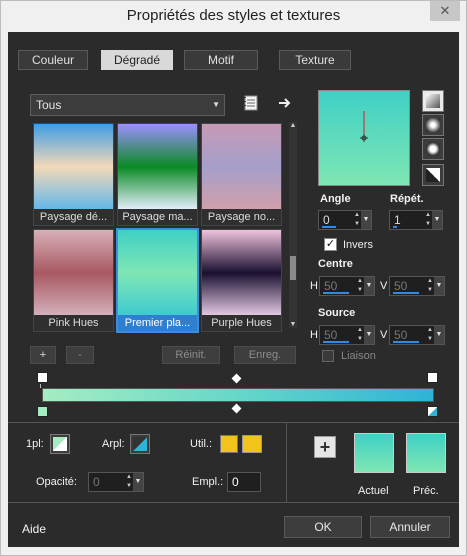  I want to click on centre-h-value: 50, so click(331, 286).